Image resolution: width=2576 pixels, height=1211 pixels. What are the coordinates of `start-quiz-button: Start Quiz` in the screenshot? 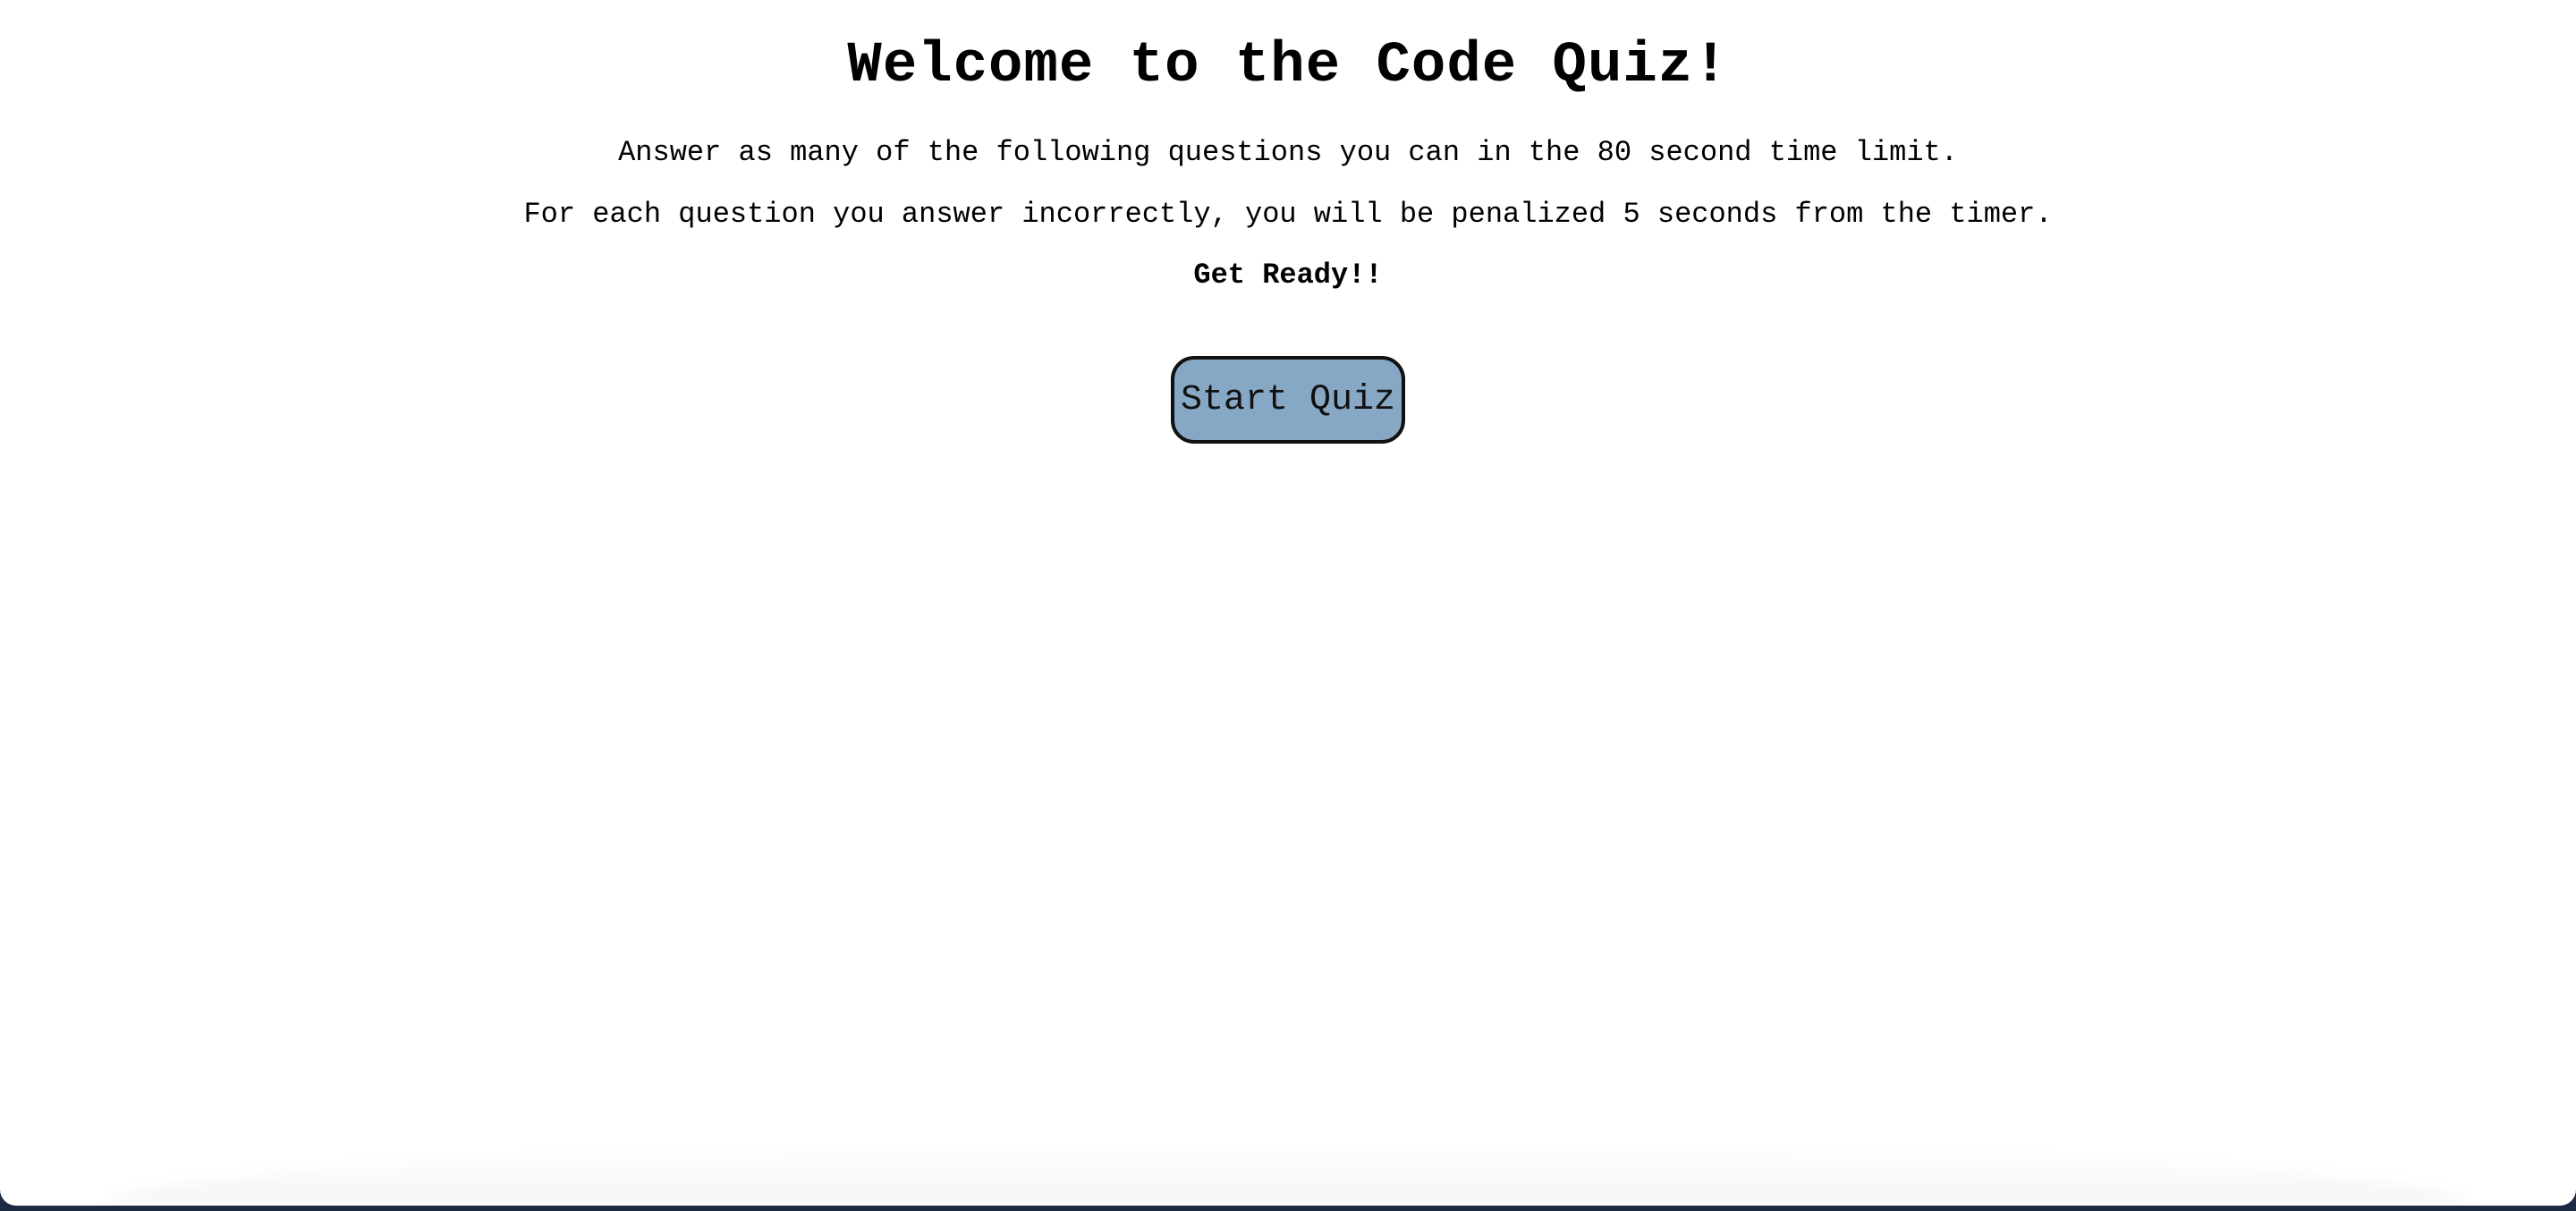 It's located at (1288, 400).